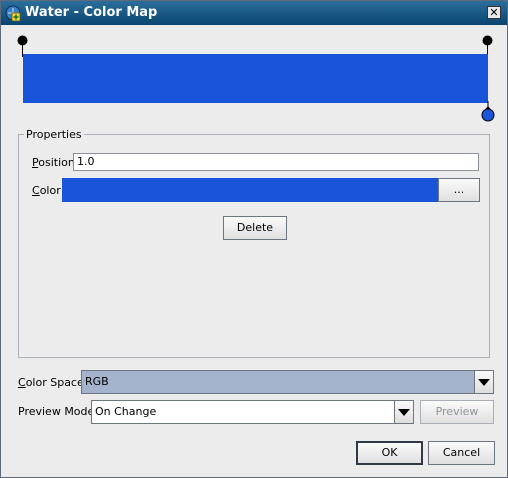 The width and height of the screenshot is (508, 478). What do you see at coordinates (389, 453) in the screenshot?
I see `ok-button: OK` at bounding box center [389, 453].